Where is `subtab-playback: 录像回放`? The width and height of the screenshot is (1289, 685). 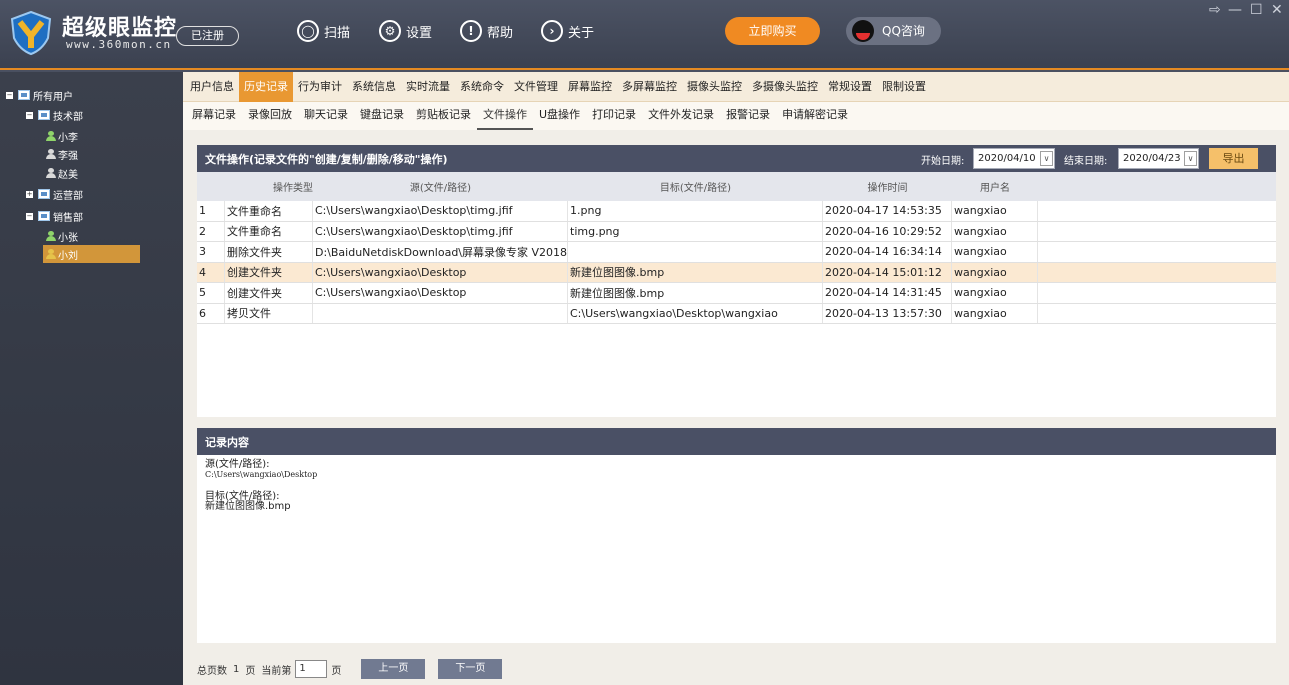 subtab-playback: 录像回放 is located at coordinates (270, 116).